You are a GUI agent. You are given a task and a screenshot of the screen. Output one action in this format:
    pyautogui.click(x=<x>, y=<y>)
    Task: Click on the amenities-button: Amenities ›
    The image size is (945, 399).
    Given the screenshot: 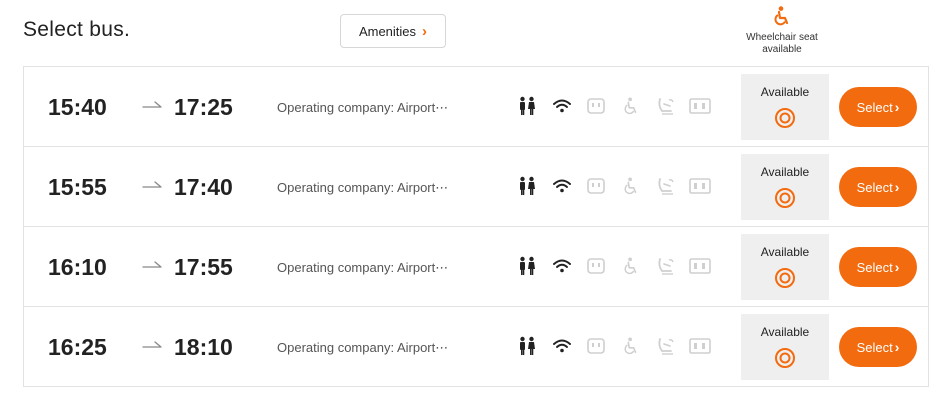 What is the action you would take?
    pyautogui.click(x=393, y=31)
    